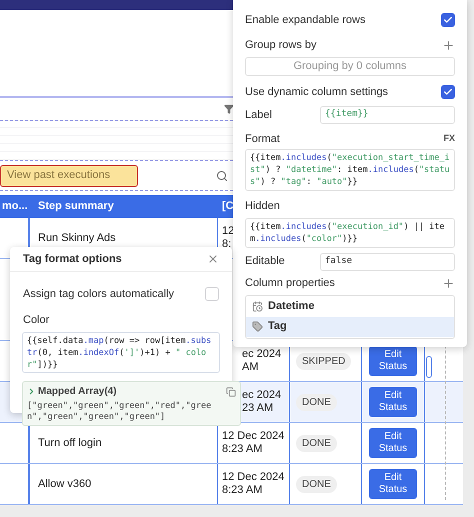  What do you see at coordinates (36, 320) in the screenshot?
I see `setting-label: Color` at bounding box center [36, 320].